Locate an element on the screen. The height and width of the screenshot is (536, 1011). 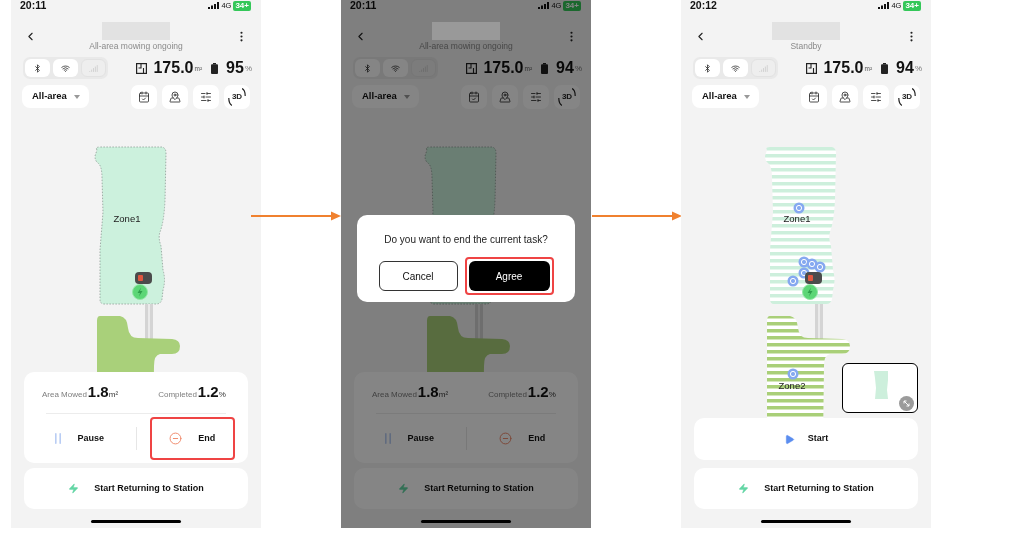
agree-button: Agree is located at coordinates (509, 276).